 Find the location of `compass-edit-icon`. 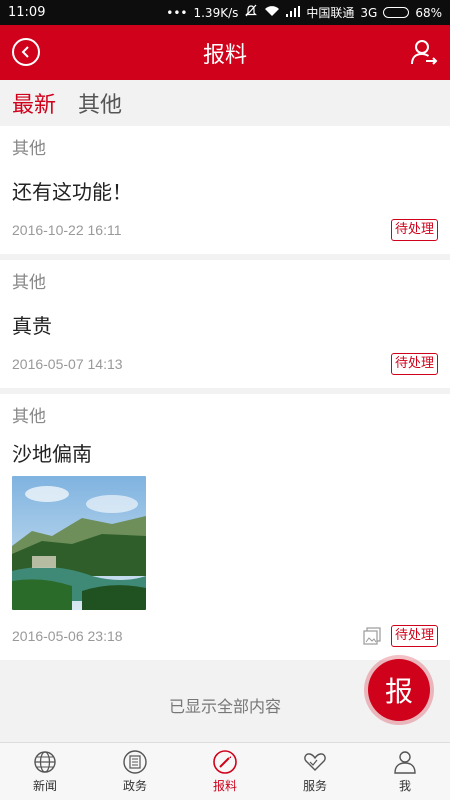

compass-edit-icon is located at coordinates (225, 762).